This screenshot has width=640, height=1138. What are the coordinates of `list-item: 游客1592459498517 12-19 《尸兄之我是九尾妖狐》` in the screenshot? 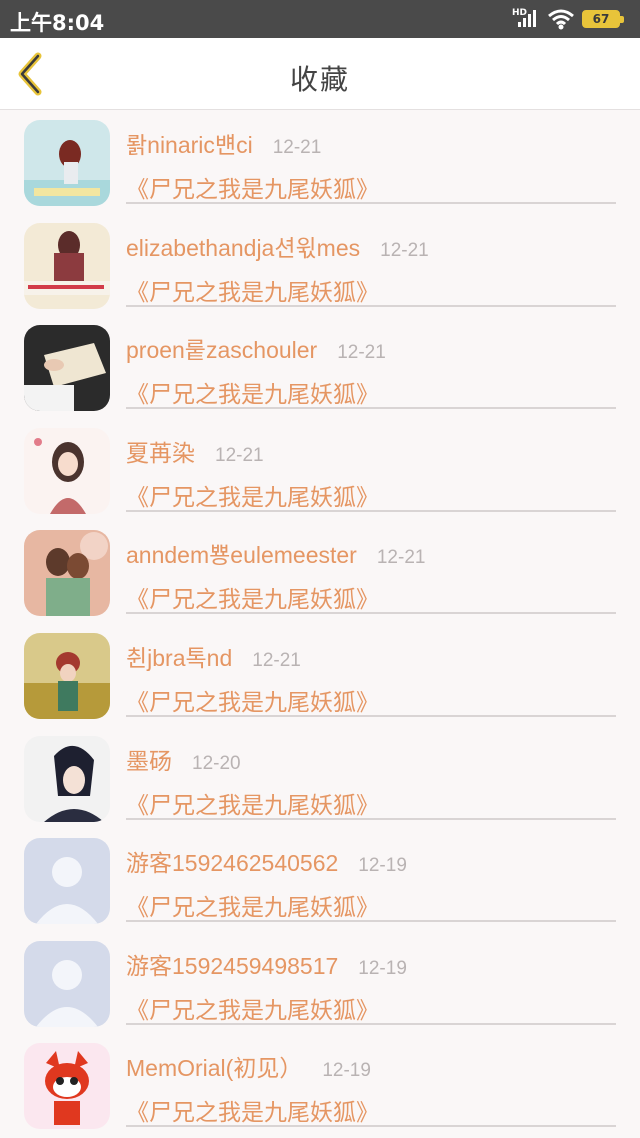 It's located at (320, 982).